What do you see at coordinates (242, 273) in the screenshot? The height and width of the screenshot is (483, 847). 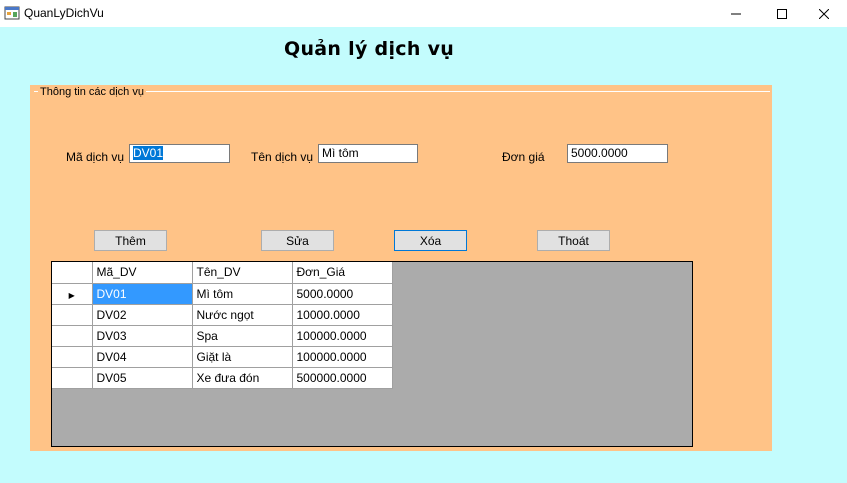 I see `column-header-ten-dv: Tên_DV` at bounding box center [242, 273].